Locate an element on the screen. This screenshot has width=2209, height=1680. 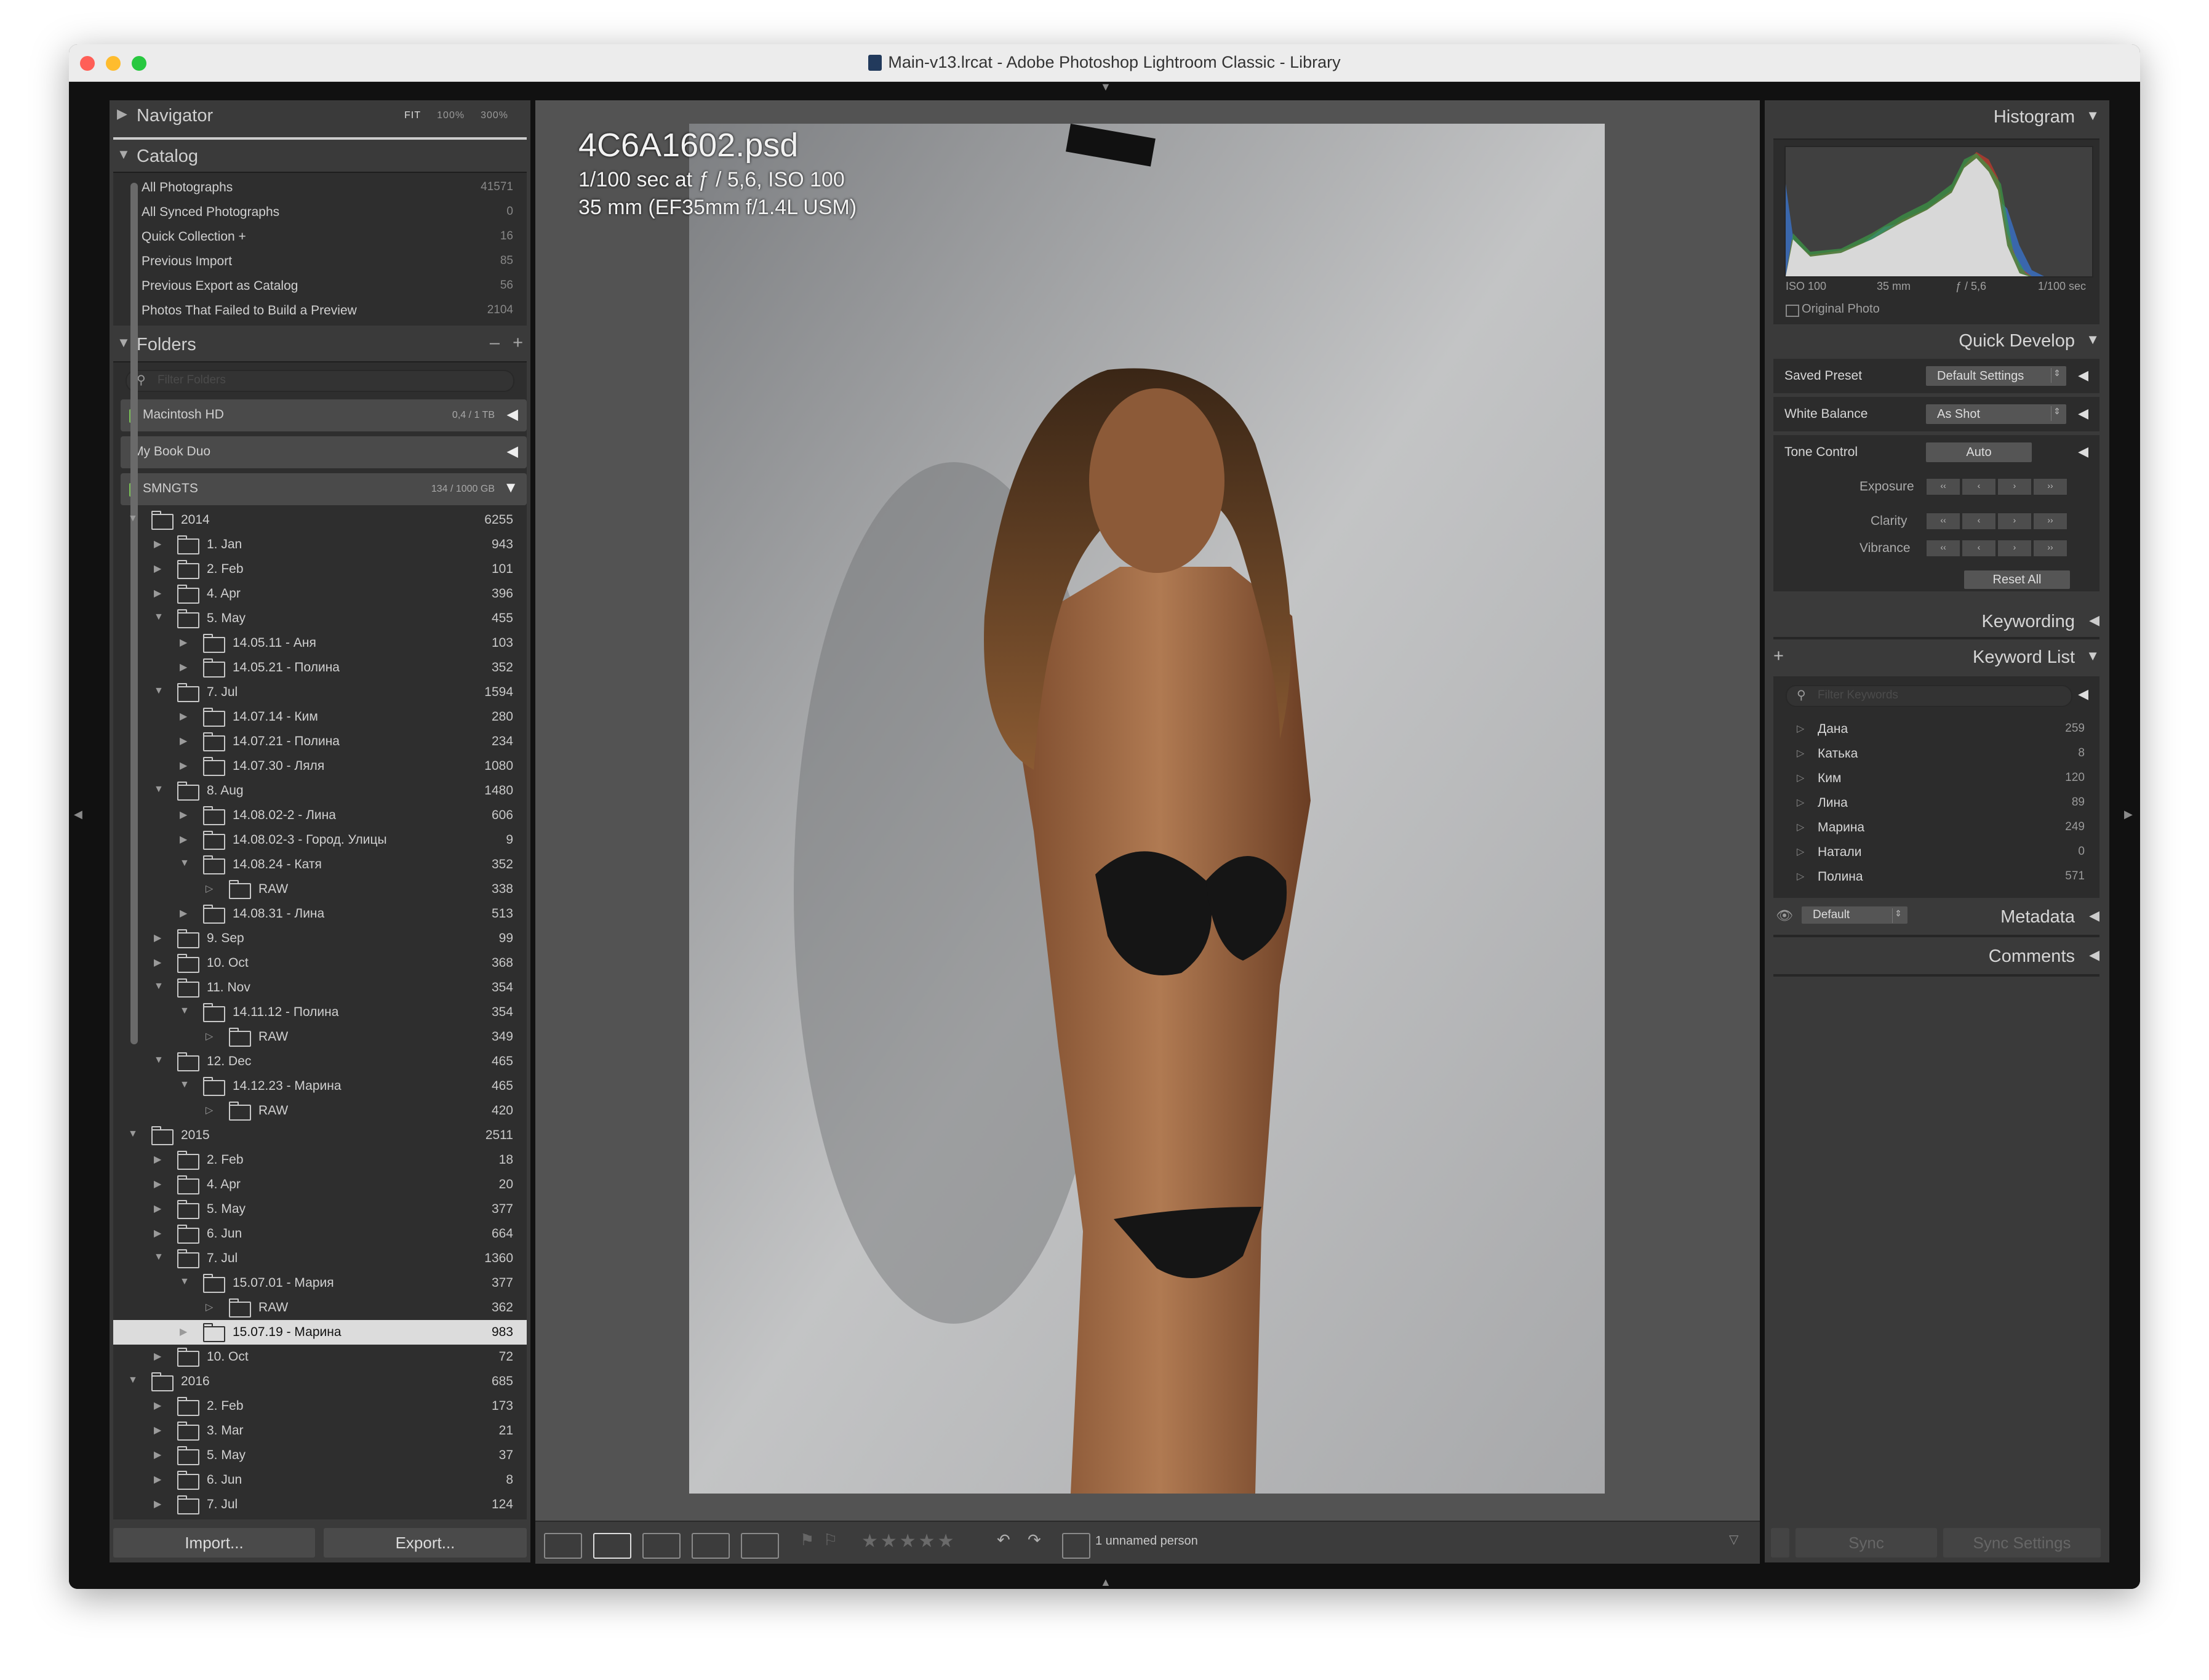
folder-row: ▶ 15.07.19 - Марина 983 is located at coordinates (320, 1332).